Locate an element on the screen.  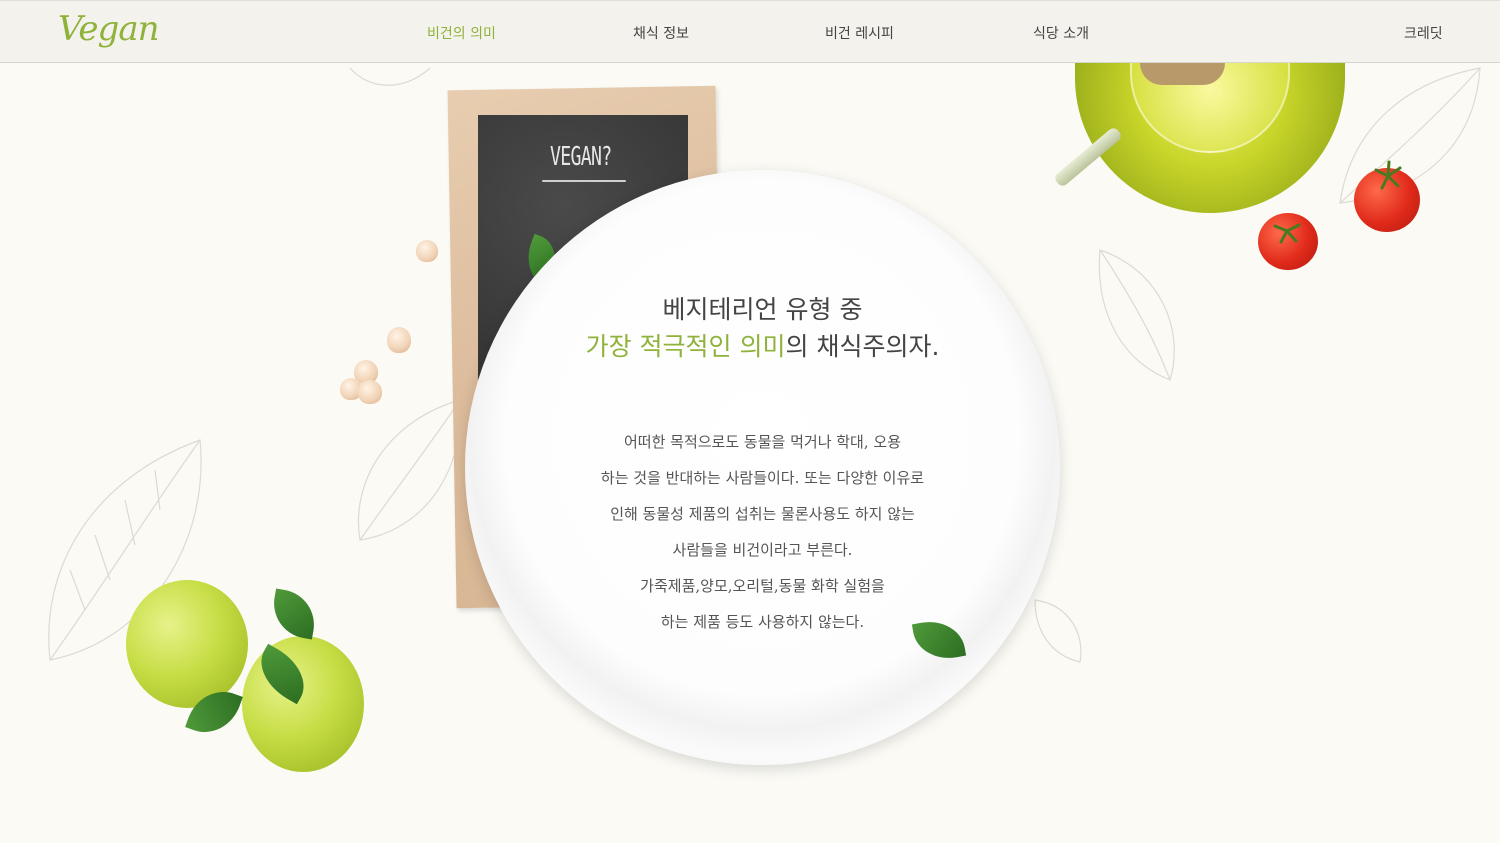
page-title-line2: 가장 적극적인 의미의 채식주의자. is located at coordinates (762, 345).